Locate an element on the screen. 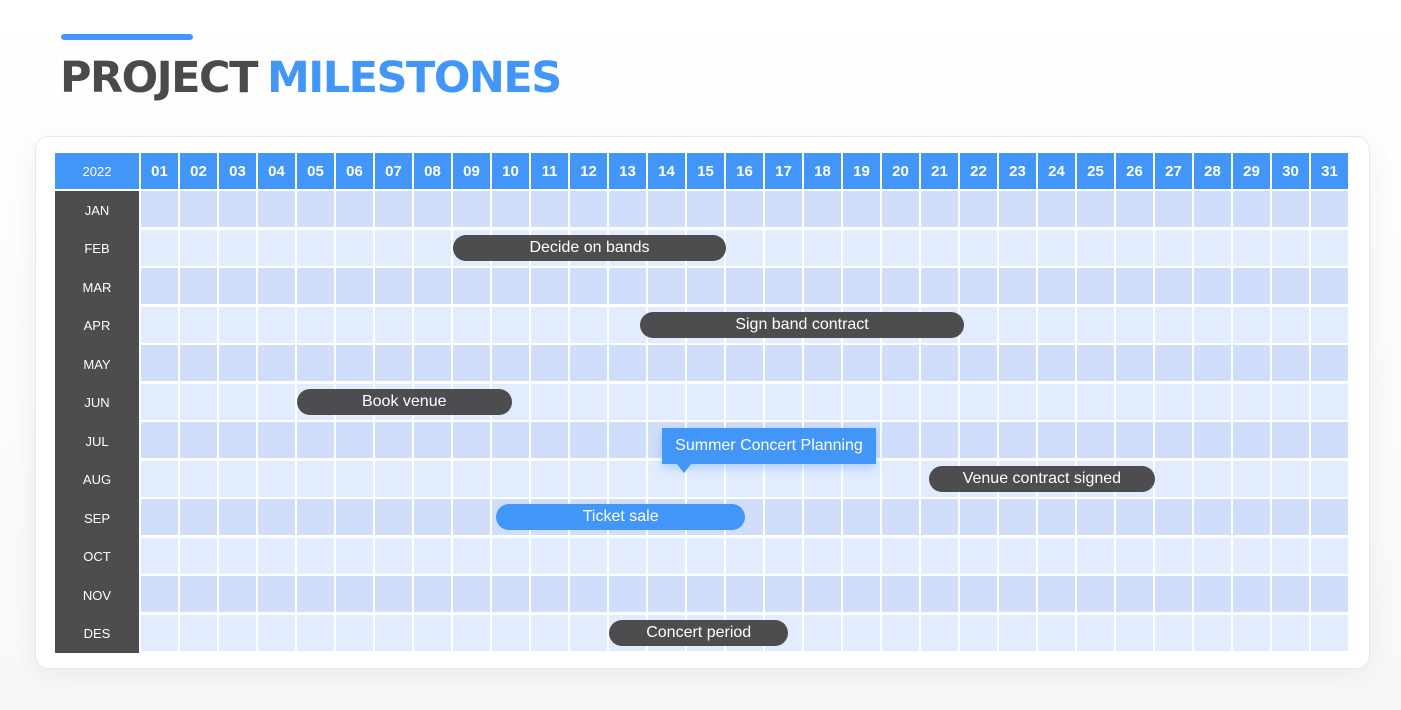 The height and width of the screenshot is (710, 1401). day-header-27: 27 is located at coordinates (1173, 171).